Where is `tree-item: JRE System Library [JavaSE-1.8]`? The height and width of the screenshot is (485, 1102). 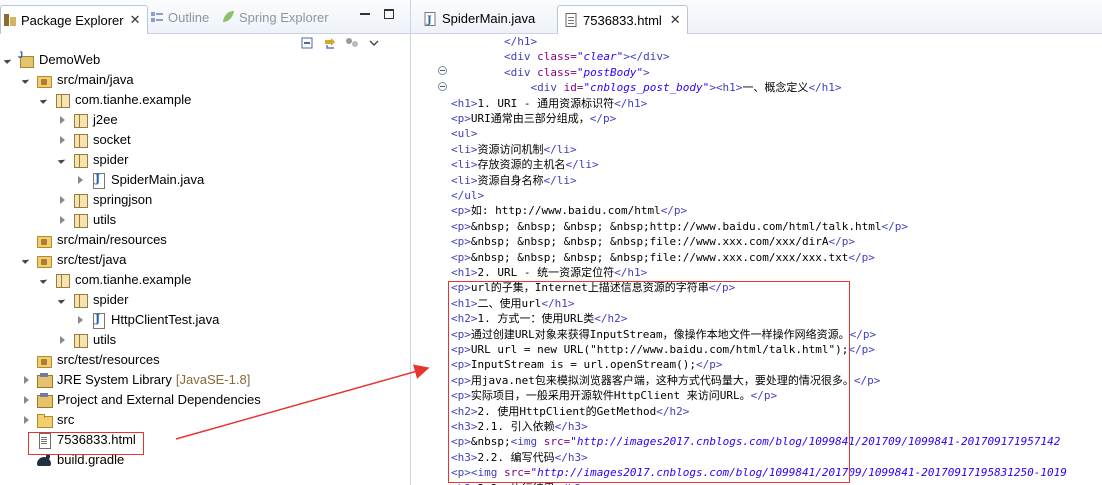
tree-item: JRE System Library [JavaSE-1.8] is located at coordinates (136, 380).